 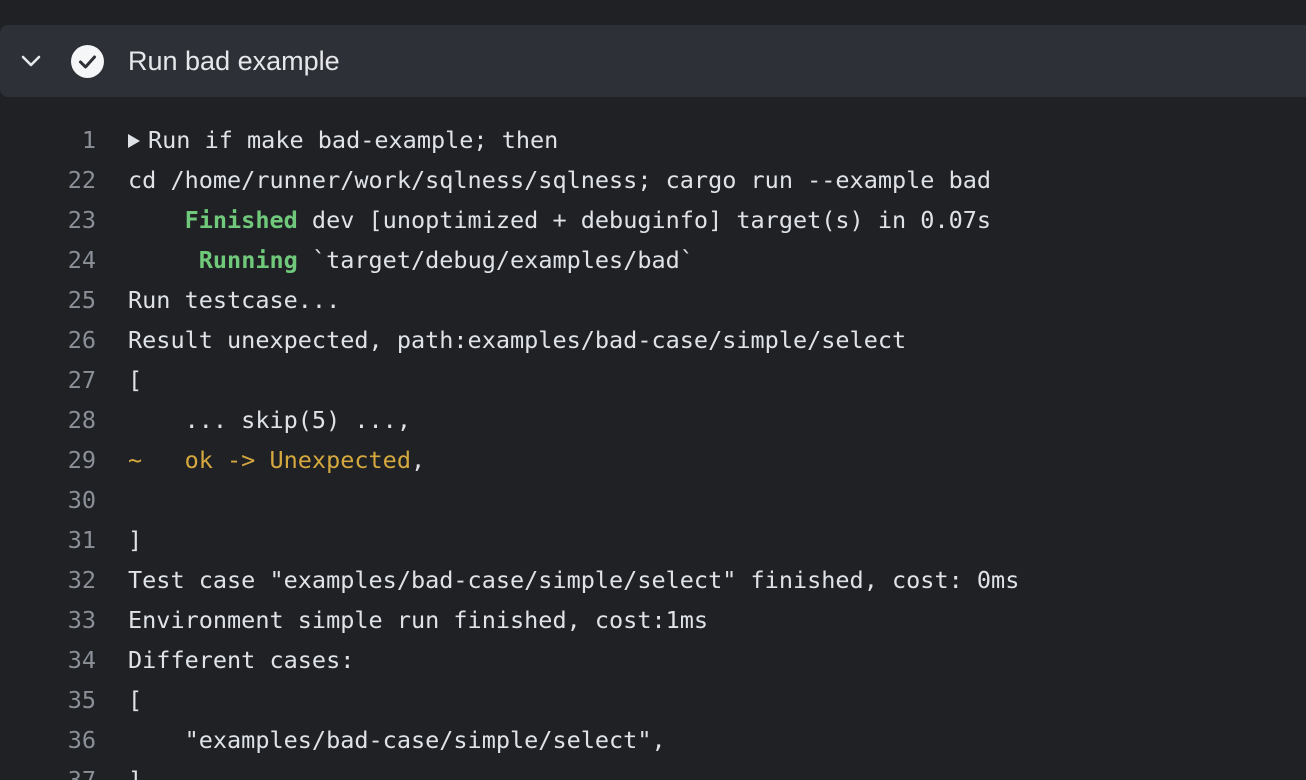 I want to click on line-text: Different cases:, so click(x=241, y=660).